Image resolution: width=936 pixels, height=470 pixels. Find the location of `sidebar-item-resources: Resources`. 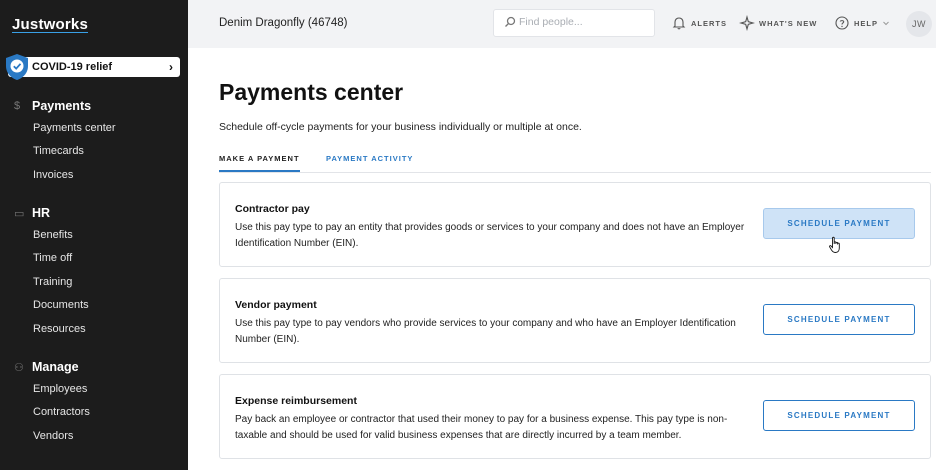

sidebar-item-resources: Resources is located at coordinates (94, 329).